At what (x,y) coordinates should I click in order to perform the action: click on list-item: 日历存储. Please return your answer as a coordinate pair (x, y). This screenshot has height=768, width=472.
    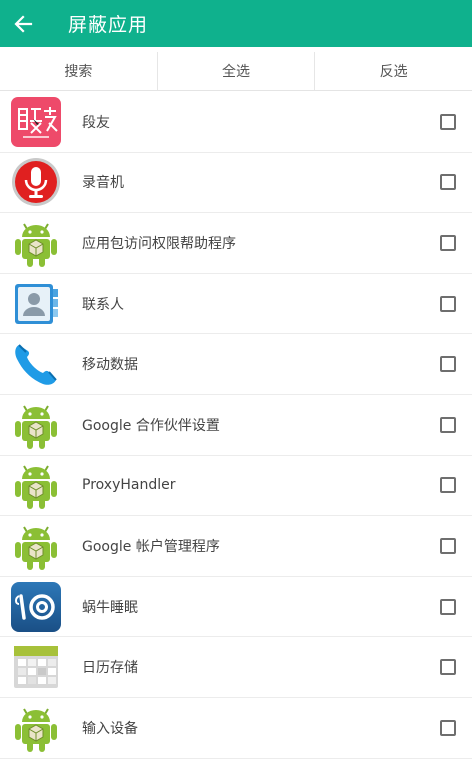
    Looking at the image, I should click on (236, 667).